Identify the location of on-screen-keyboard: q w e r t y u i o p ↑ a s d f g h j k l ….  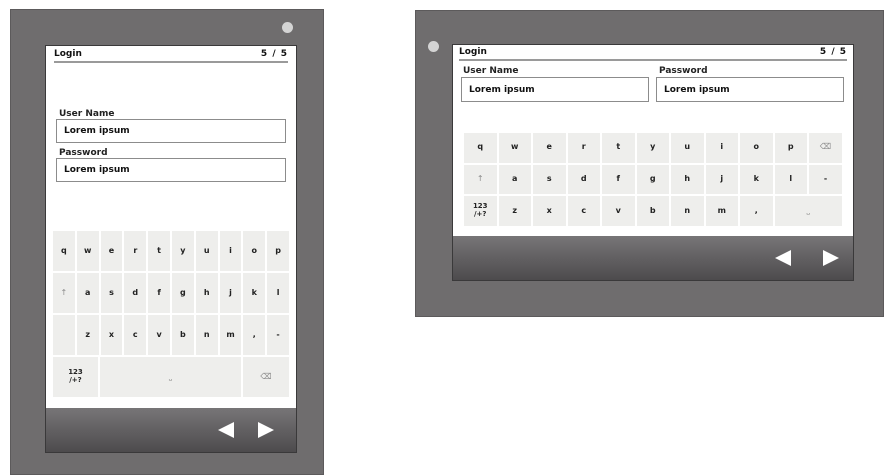
(171, 314).